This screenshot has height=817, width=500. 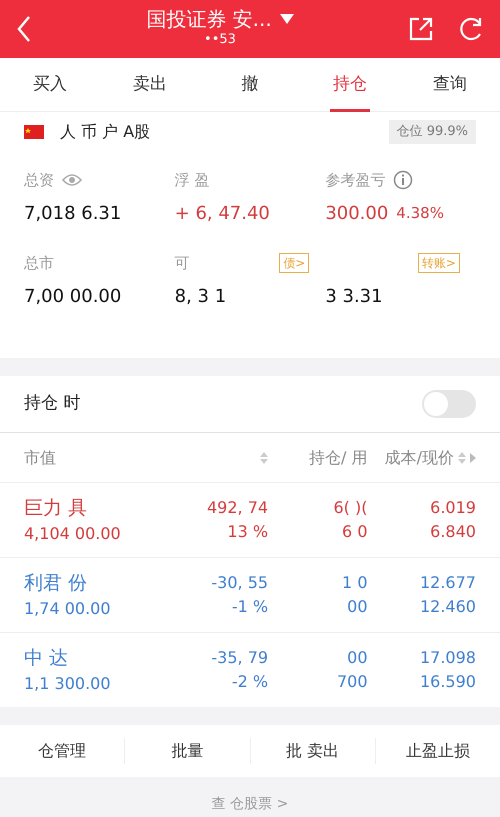 I want to click on tab: 卖出, so click(x=150, y=85).